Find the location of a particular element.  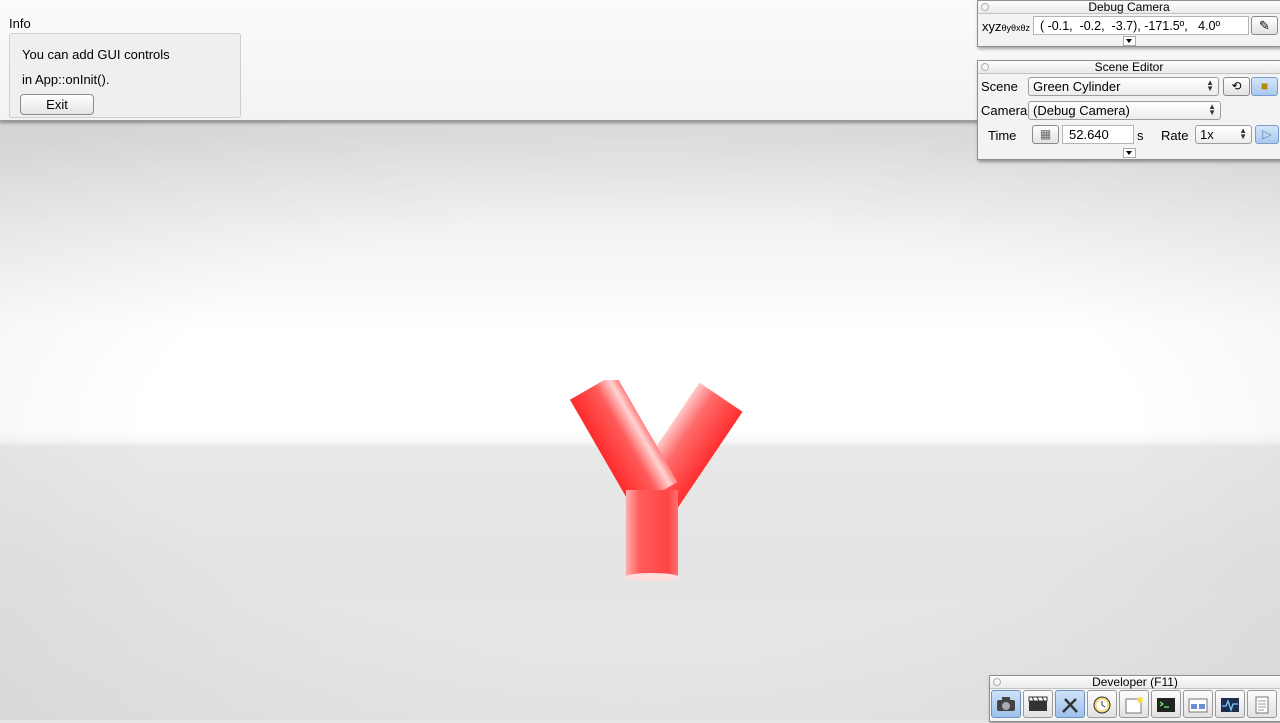

developer-window: Developer (F11) is located at coordinates (1134, 698).